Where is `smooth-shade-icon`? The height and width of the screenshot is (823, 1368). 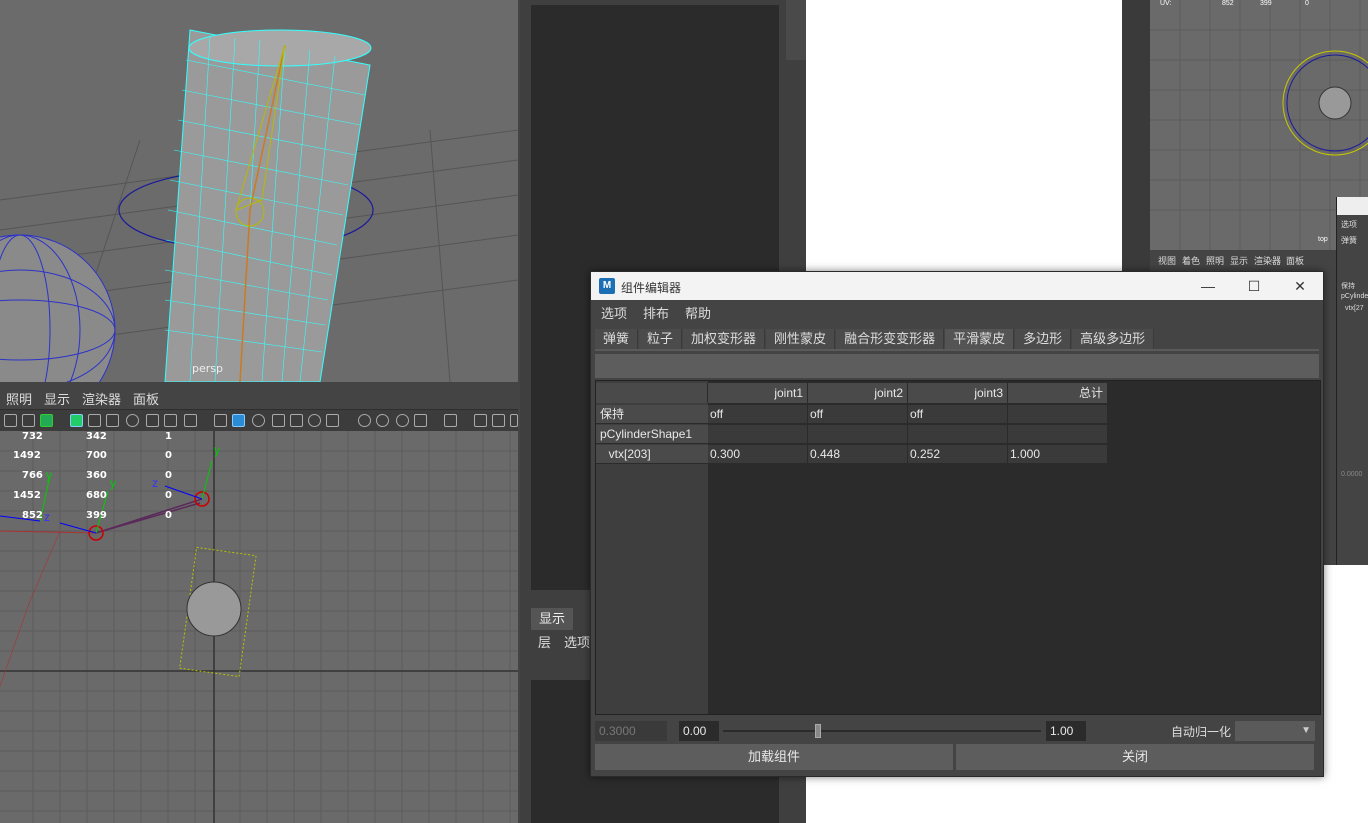 smooth-shade-icon is located at coordinates (238, 420).